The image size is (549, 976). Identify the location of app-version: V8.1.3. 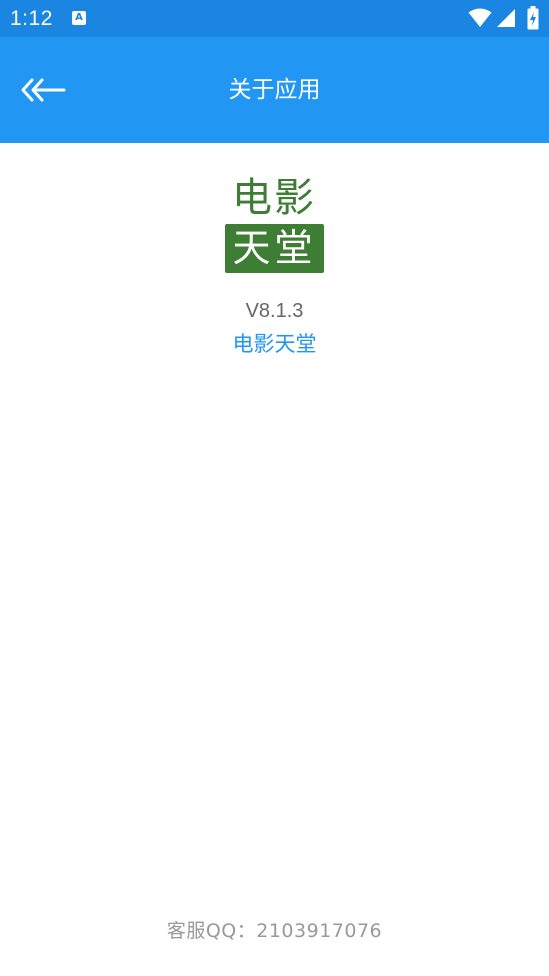
(274, 311).